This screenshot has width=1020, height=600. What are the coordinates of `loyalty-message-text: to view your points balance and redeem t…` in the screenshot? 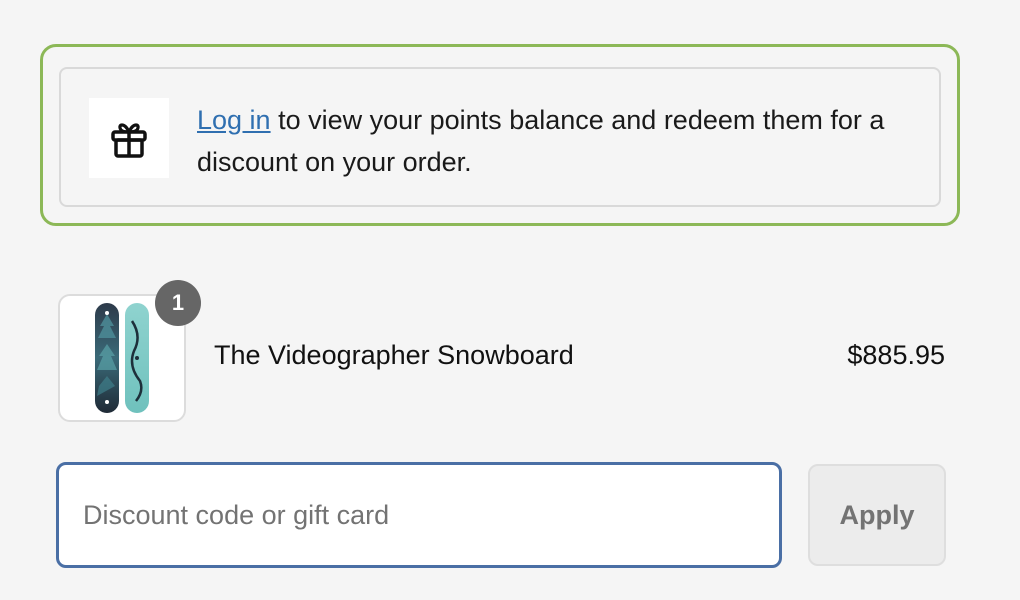 It's located at (541, 141).